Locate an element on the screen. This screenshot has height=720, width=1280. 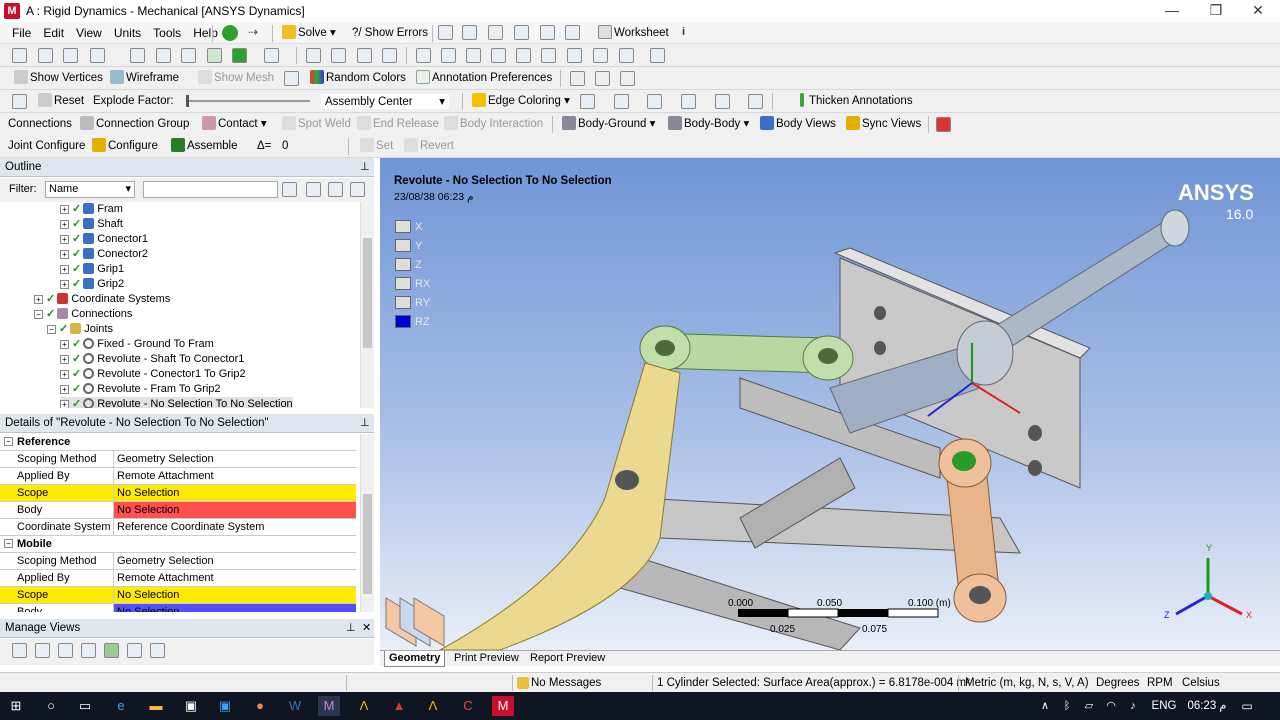
chart-icon is located at coordinates (469, 32).